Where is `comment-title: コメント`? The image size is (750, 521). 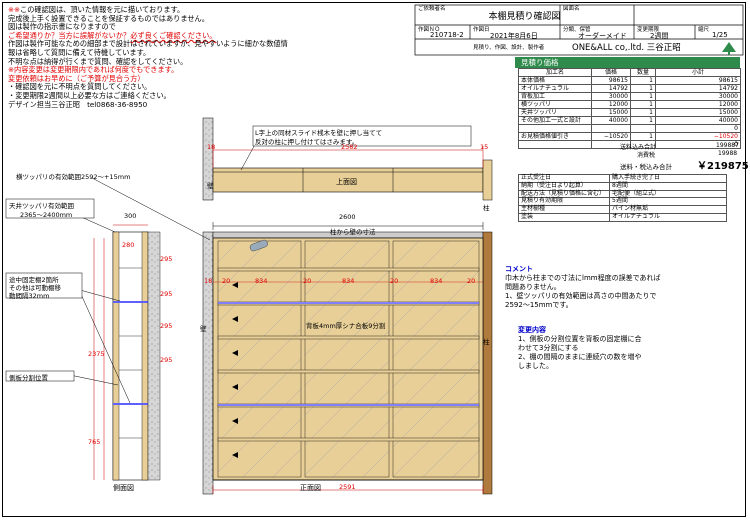 comment-title: コメント is located at coordinates (519, 269).